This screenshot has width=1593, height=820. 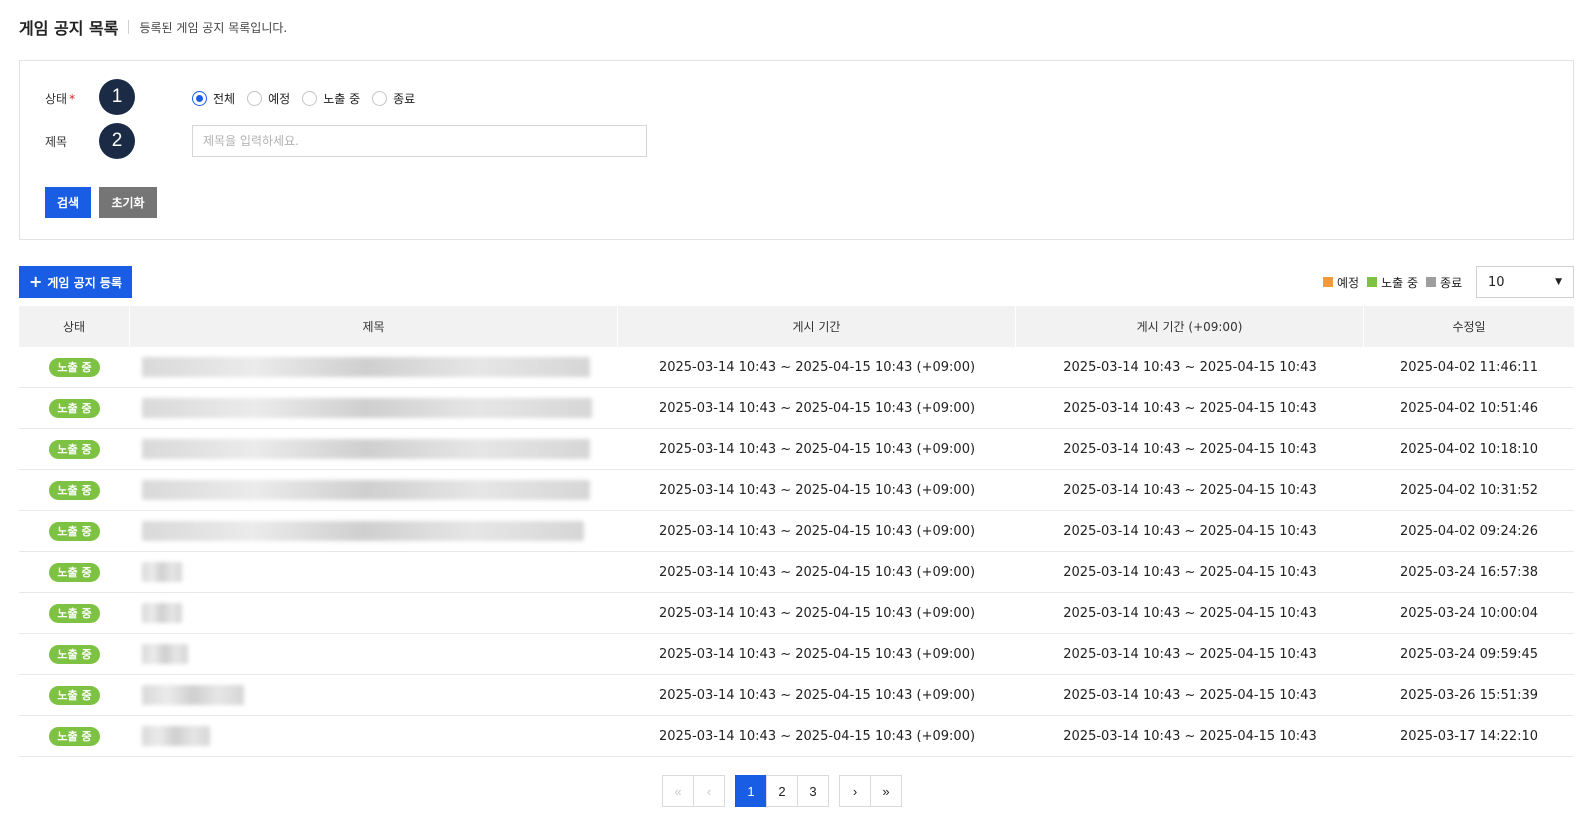 I want to click on legend-label: 예정, so click(x=1348, y=282).